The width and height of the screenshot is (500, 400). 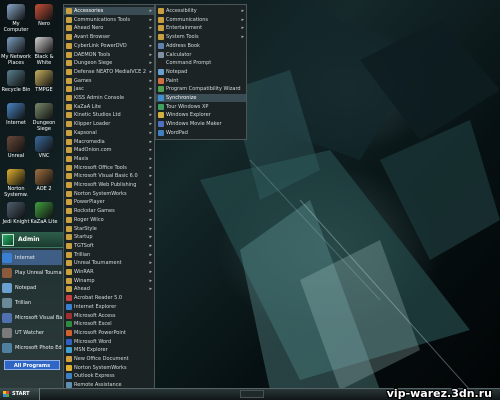 I want to click on menu-item: WordPad, so click(x=201, y=133).